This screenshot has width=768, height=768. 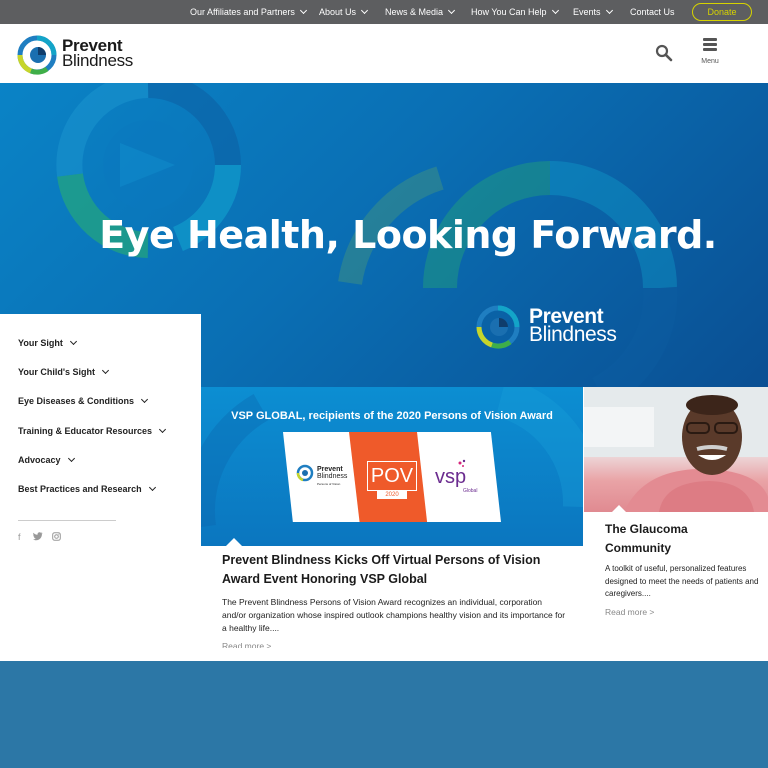 I want to click on menu-label: Menu, so click(x=710, y=61).